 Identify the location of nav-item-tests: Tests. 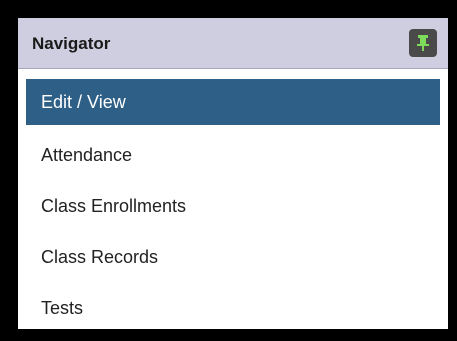
(233, 307).